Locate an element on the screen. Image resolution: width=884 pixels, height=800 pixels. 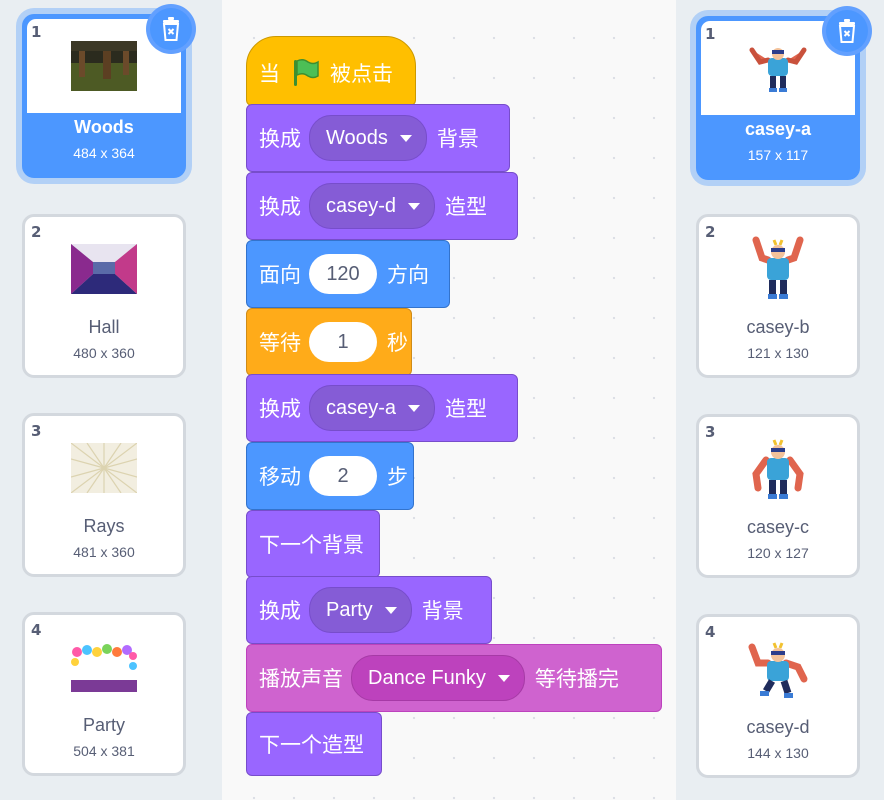
backdrop-name: Rays is located at coordinates (104, 526).